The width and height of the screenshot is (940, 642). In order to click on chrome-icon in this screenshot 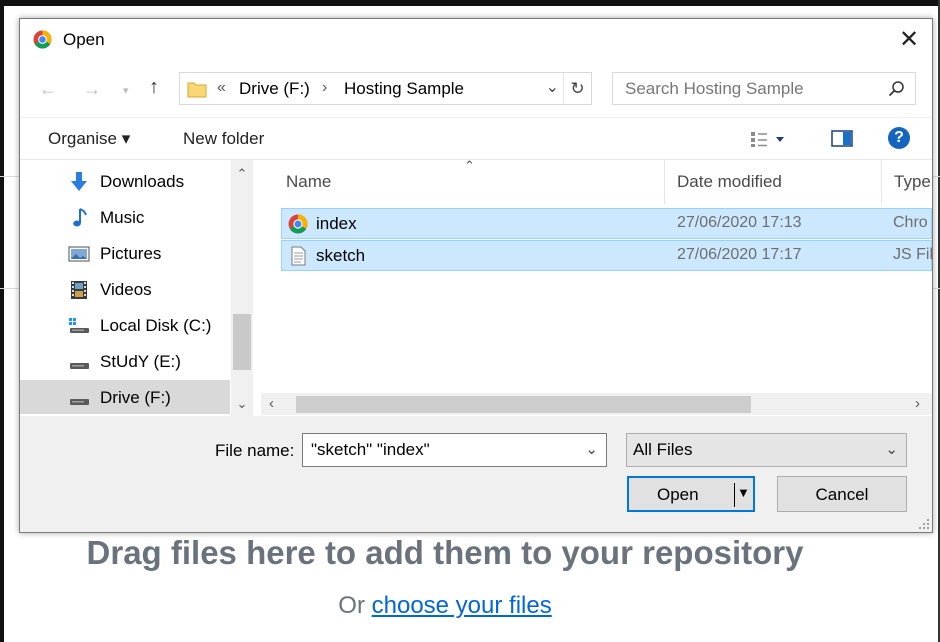, I will do `click(42, 39)`.